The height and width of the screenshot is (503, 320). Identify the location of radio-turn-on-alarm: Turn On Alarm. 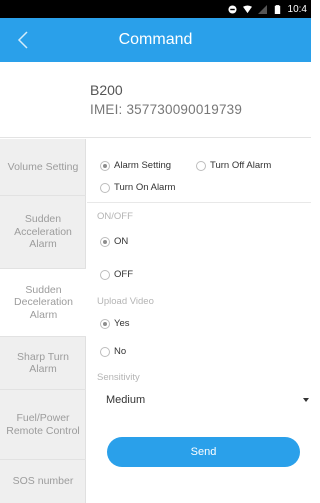
(137, 187).